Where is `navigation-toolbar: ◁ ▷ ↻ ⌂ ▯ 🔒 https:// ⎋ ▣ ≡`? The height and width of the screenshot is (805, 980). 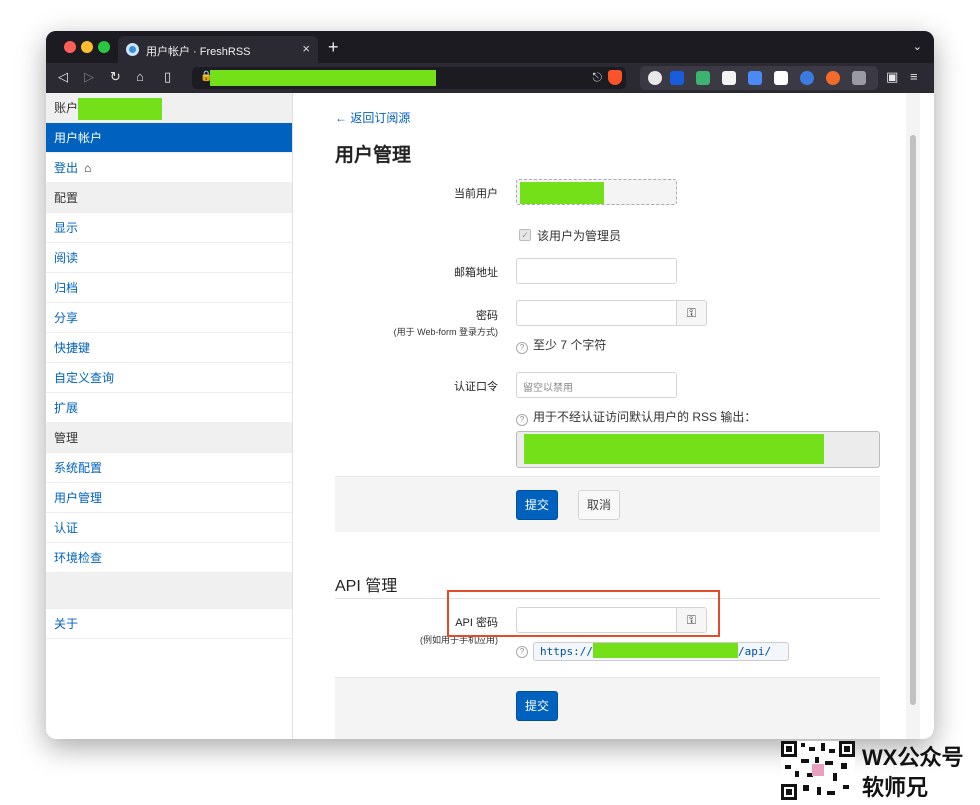
navigation-toolbar: ◁ ▷ ↻ ⌂ ▯ 🔒 https:// ⎋ ▣ ≡ is located at coordinates (490, 78).